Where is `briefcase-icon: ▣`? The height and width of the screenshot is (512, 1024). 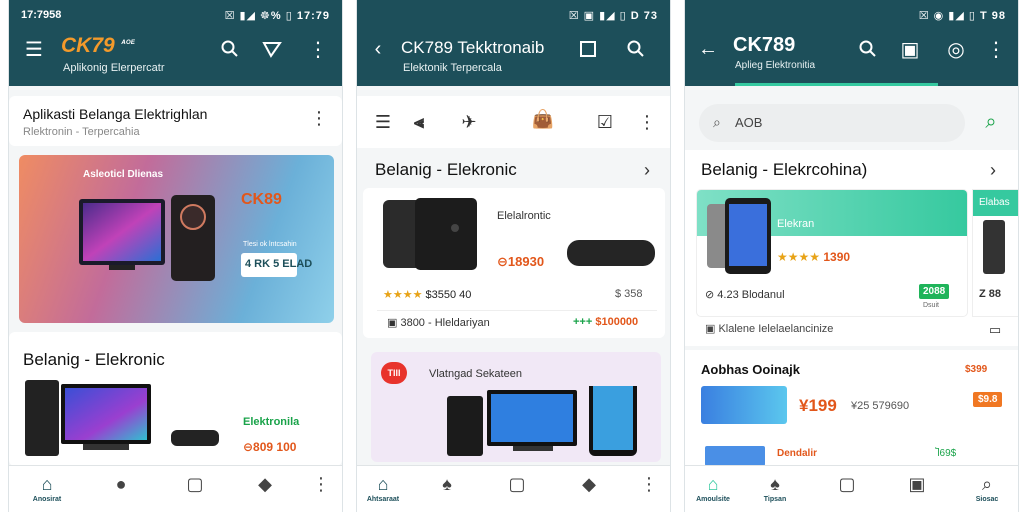 briefcase-icon: ▣ is located at coordinates (917, 484).